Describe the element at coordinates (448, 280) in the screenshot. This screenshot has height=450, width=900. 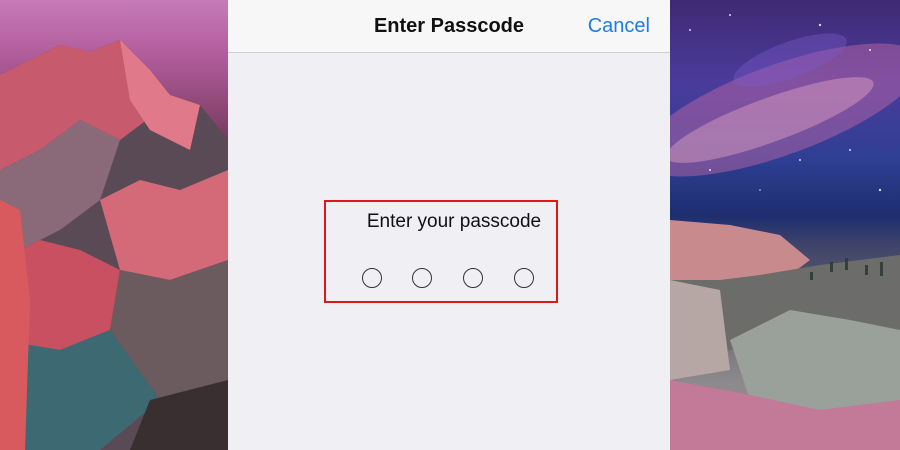
I see `passcode-dots` at that location.